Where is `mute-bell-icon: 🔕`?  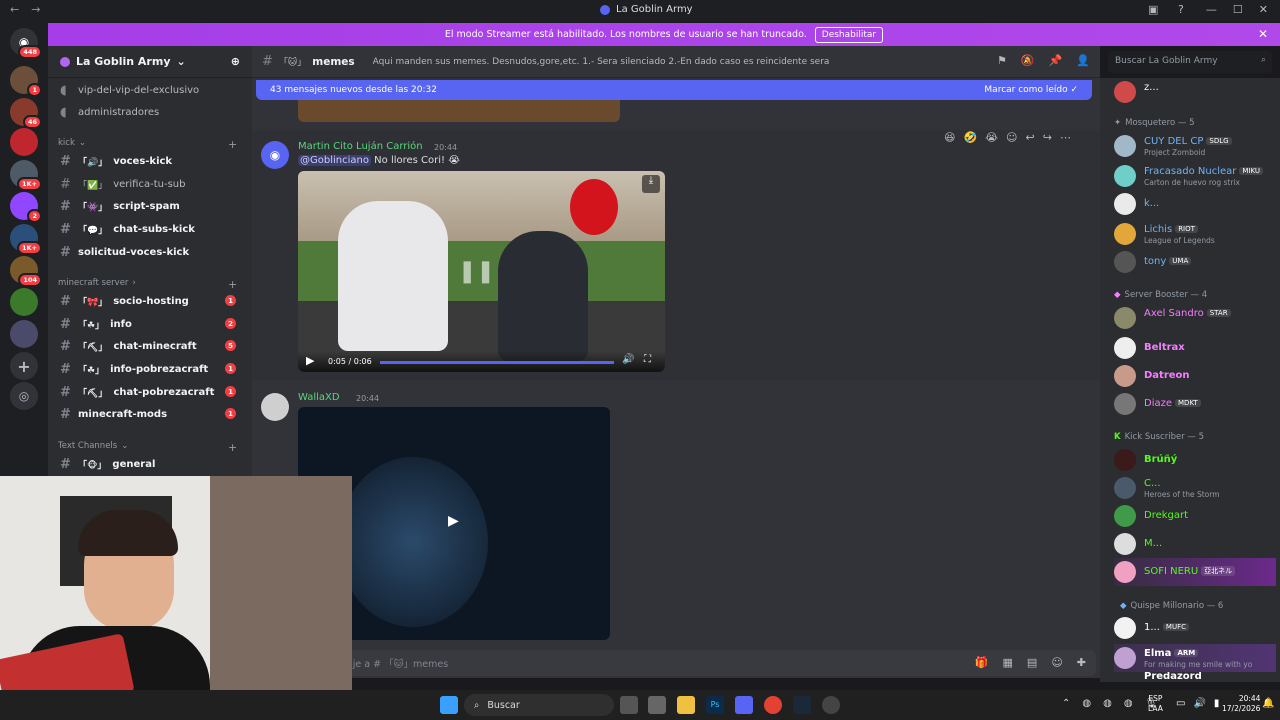 mute-bell-icon: 🔕 is located at coordinates (1028, 60).